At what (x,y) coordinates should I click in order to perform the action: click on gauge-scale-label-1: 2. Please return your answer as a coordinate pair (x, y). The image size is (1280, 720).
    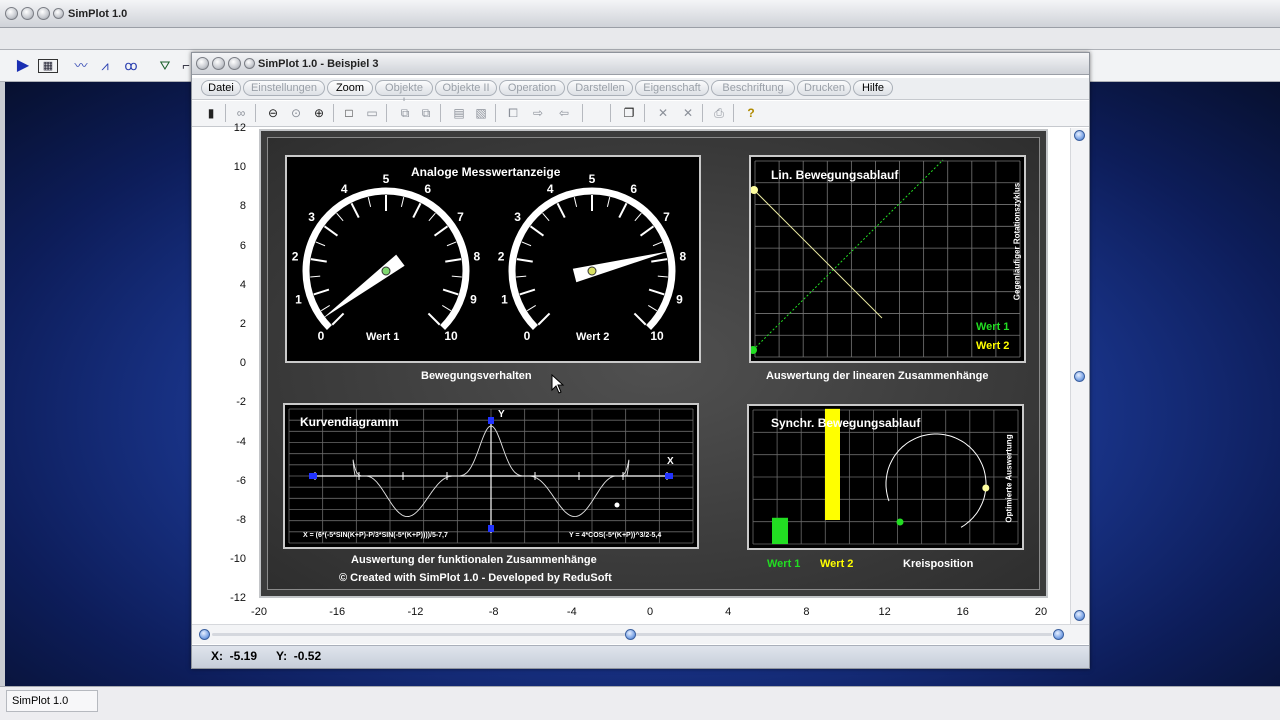
    Looking at the image, I should click on (295, 257).